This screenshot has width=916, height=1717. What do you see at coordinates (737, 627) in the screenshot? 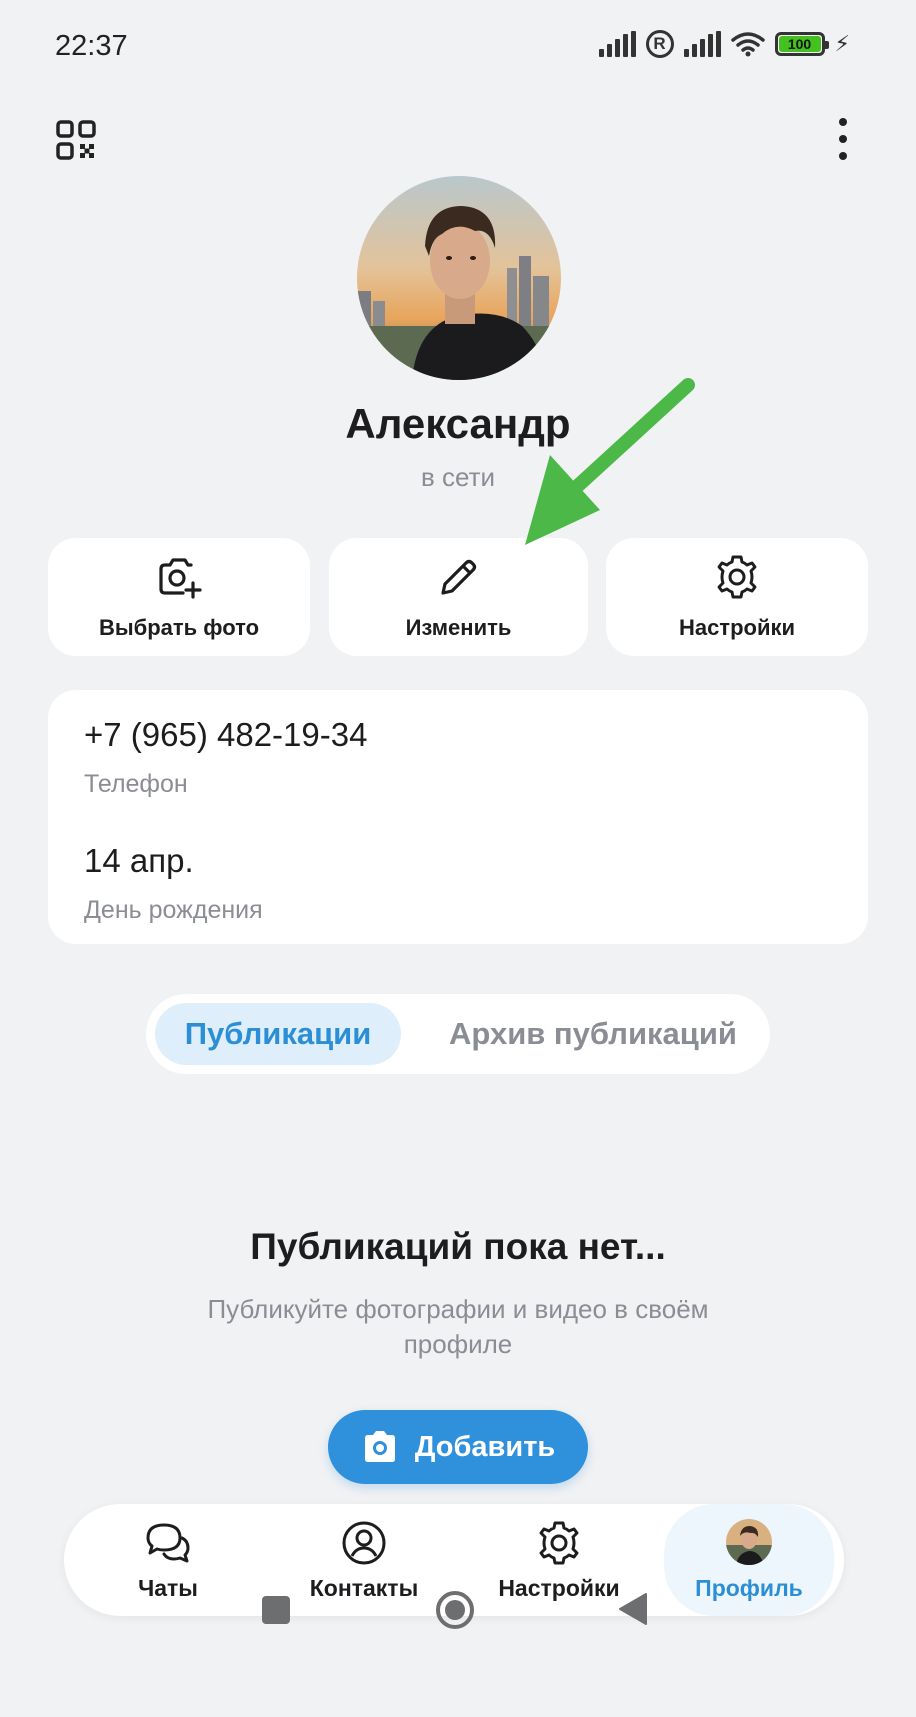
I see `settings-label: Настройки` at bounding box center [737, 627].